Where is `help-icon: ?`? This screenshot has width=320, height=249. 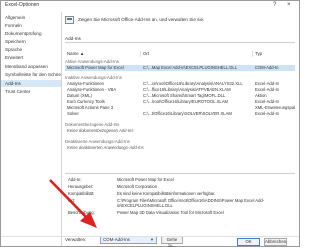 help-icon: ? is located at coordinates (274, 5).